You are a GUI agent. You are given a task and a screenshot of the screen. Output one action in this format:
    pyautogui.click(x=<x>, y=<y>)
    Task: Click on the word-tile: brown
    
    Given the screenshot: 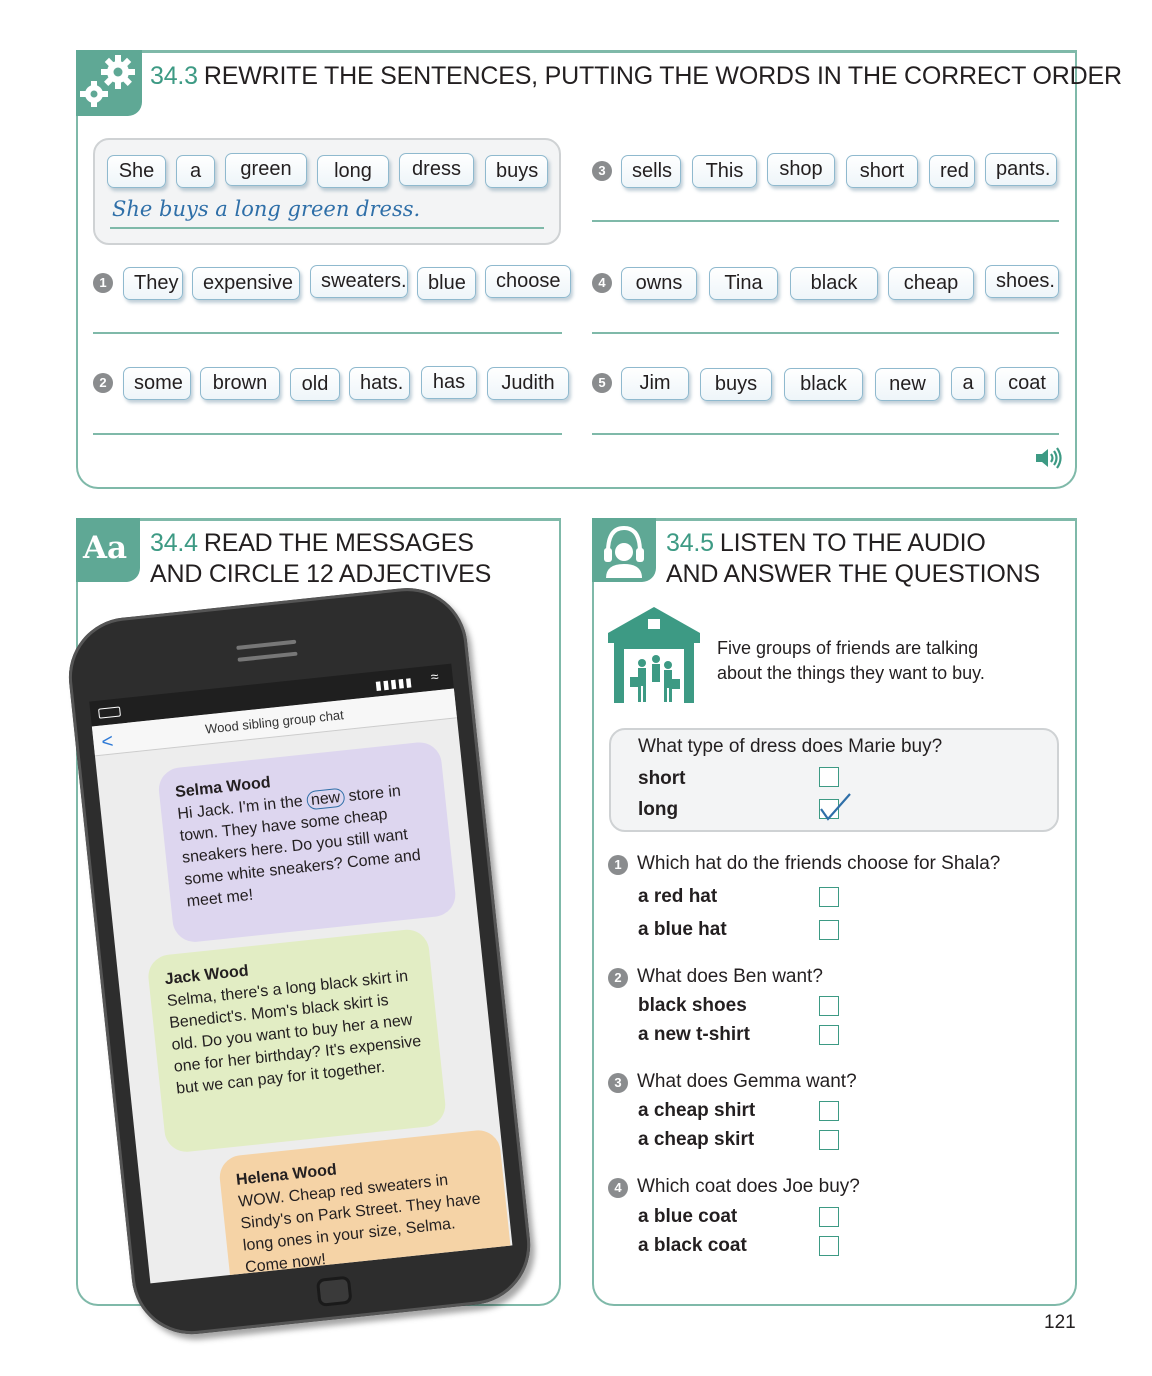 What is the action you would take?
    pyautogui.click(x=240, y=383)
    